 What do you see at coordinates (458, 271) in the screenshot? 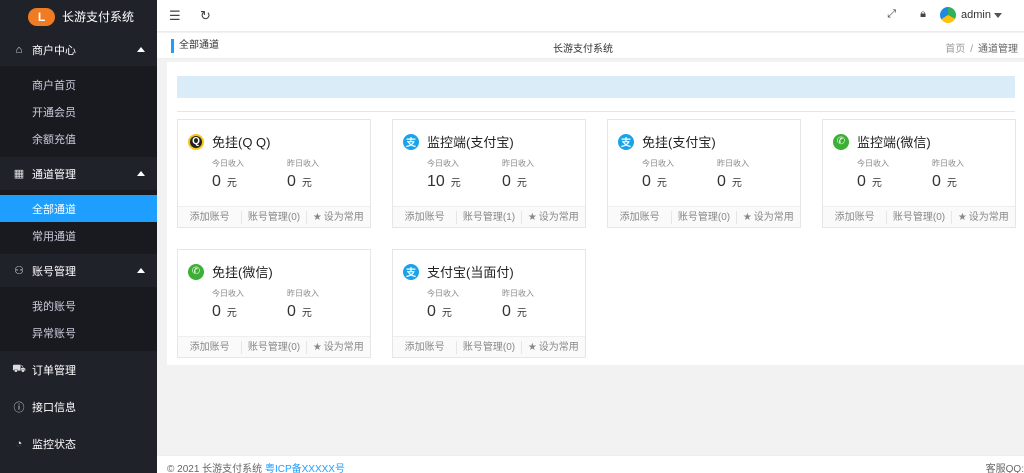
I see `channel-card-title: 支 支付宝(当面付)` at bounding box center [458, 271].